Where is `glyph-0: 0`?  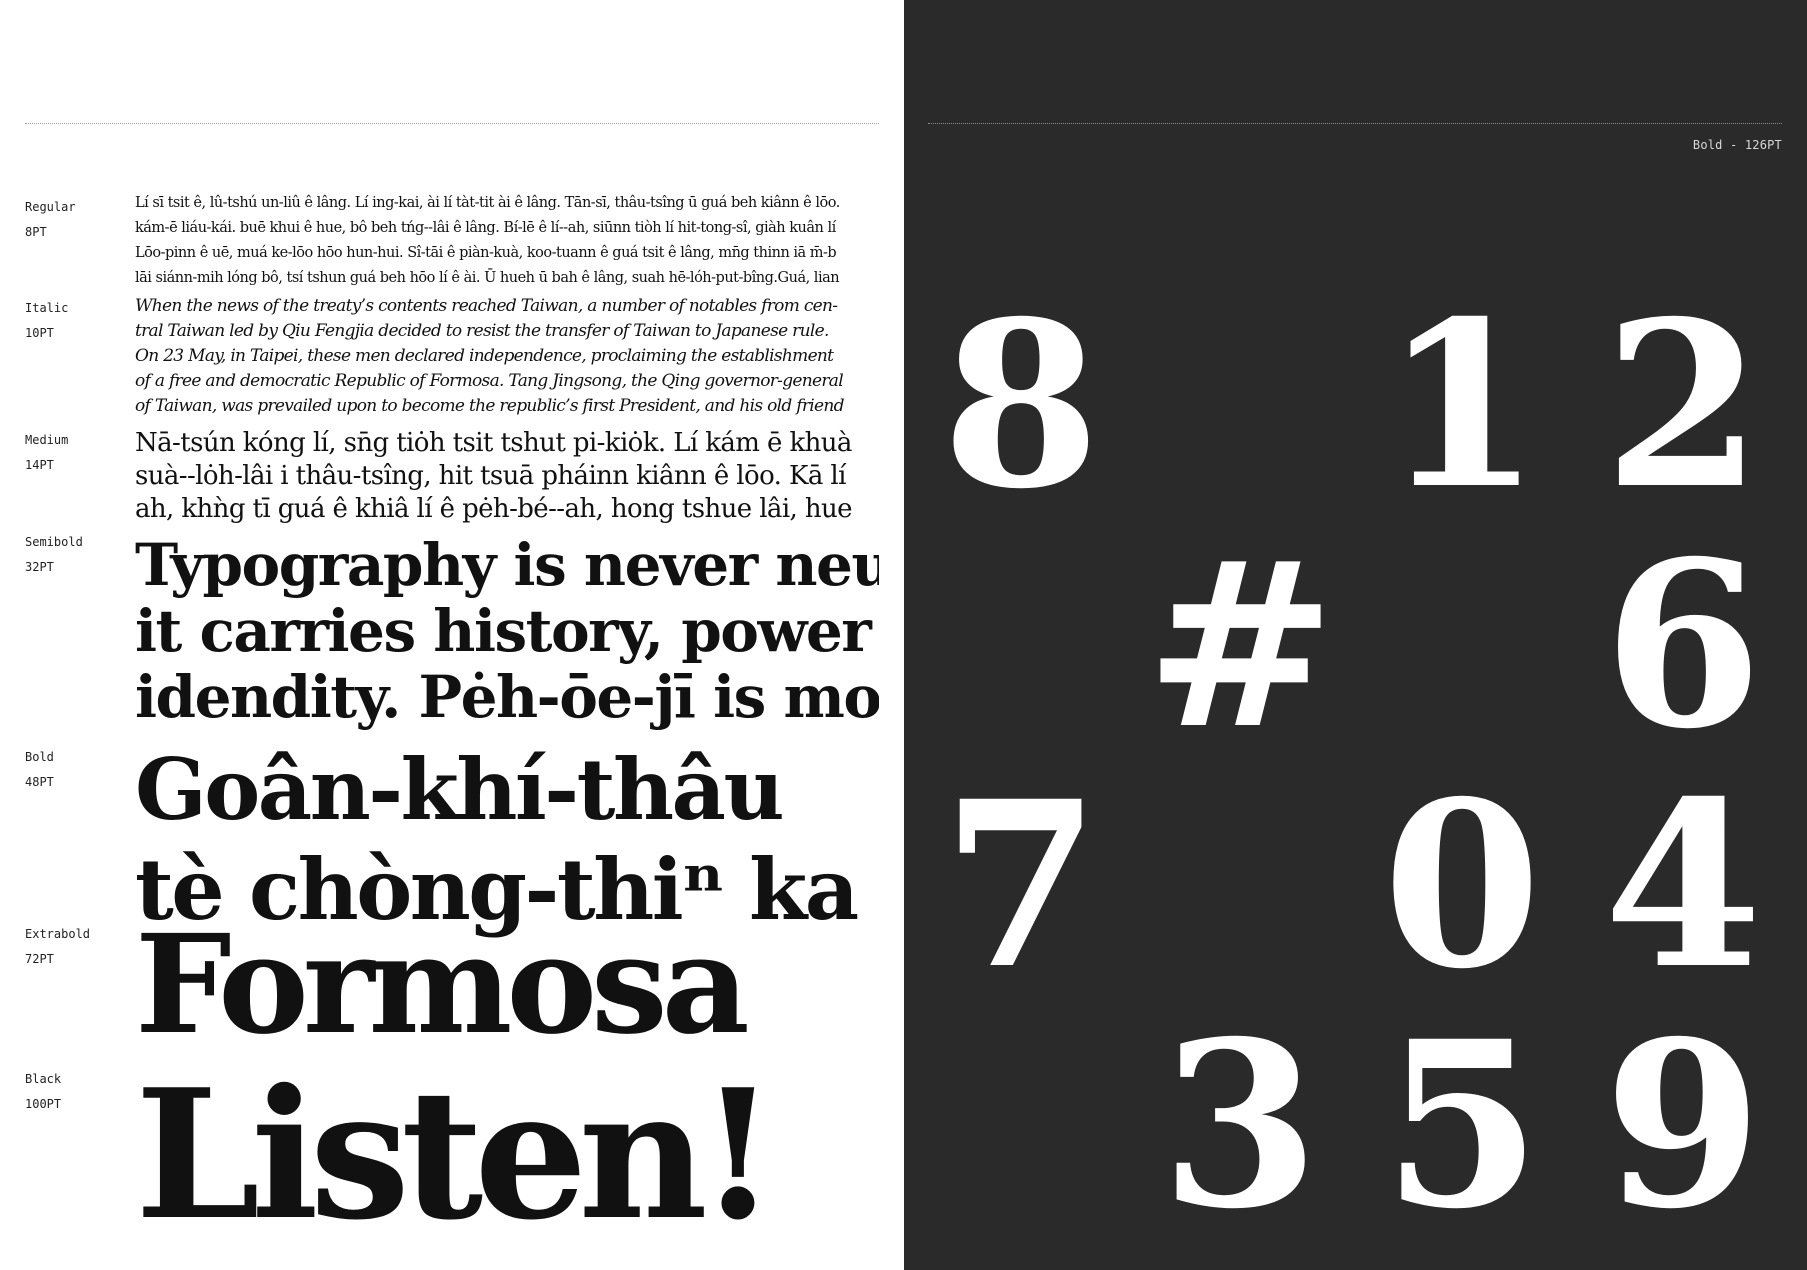
glyph-0: 0 is located at coordinates (1462, 885).